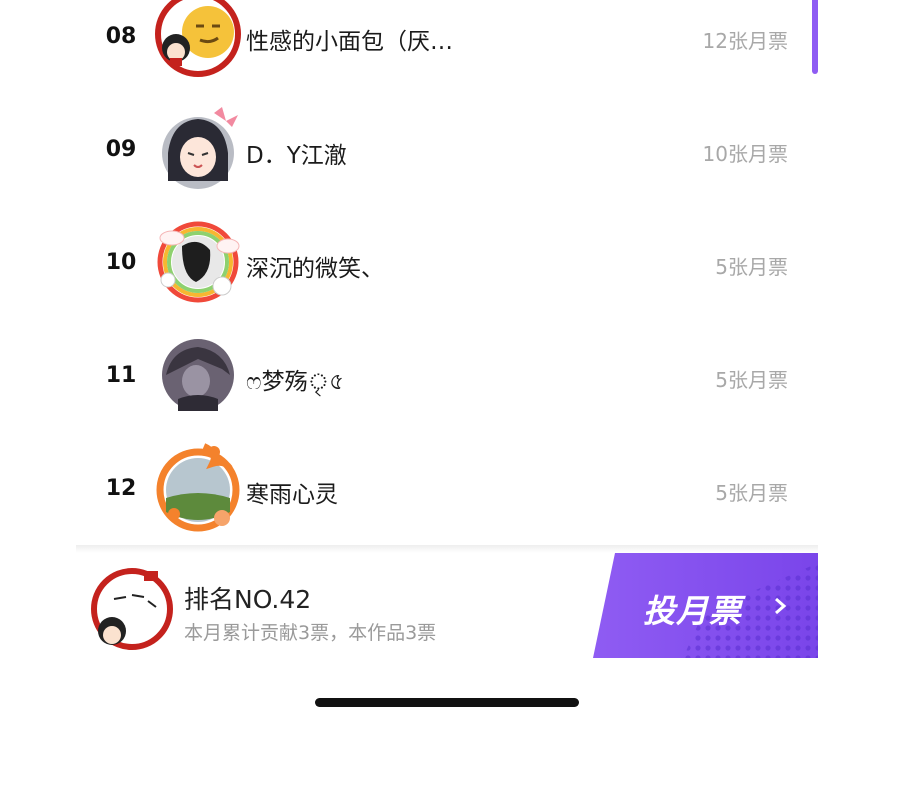  Describe the element at coordinates (447, 702) in the screenshot. I see `home-indicator` at that location.